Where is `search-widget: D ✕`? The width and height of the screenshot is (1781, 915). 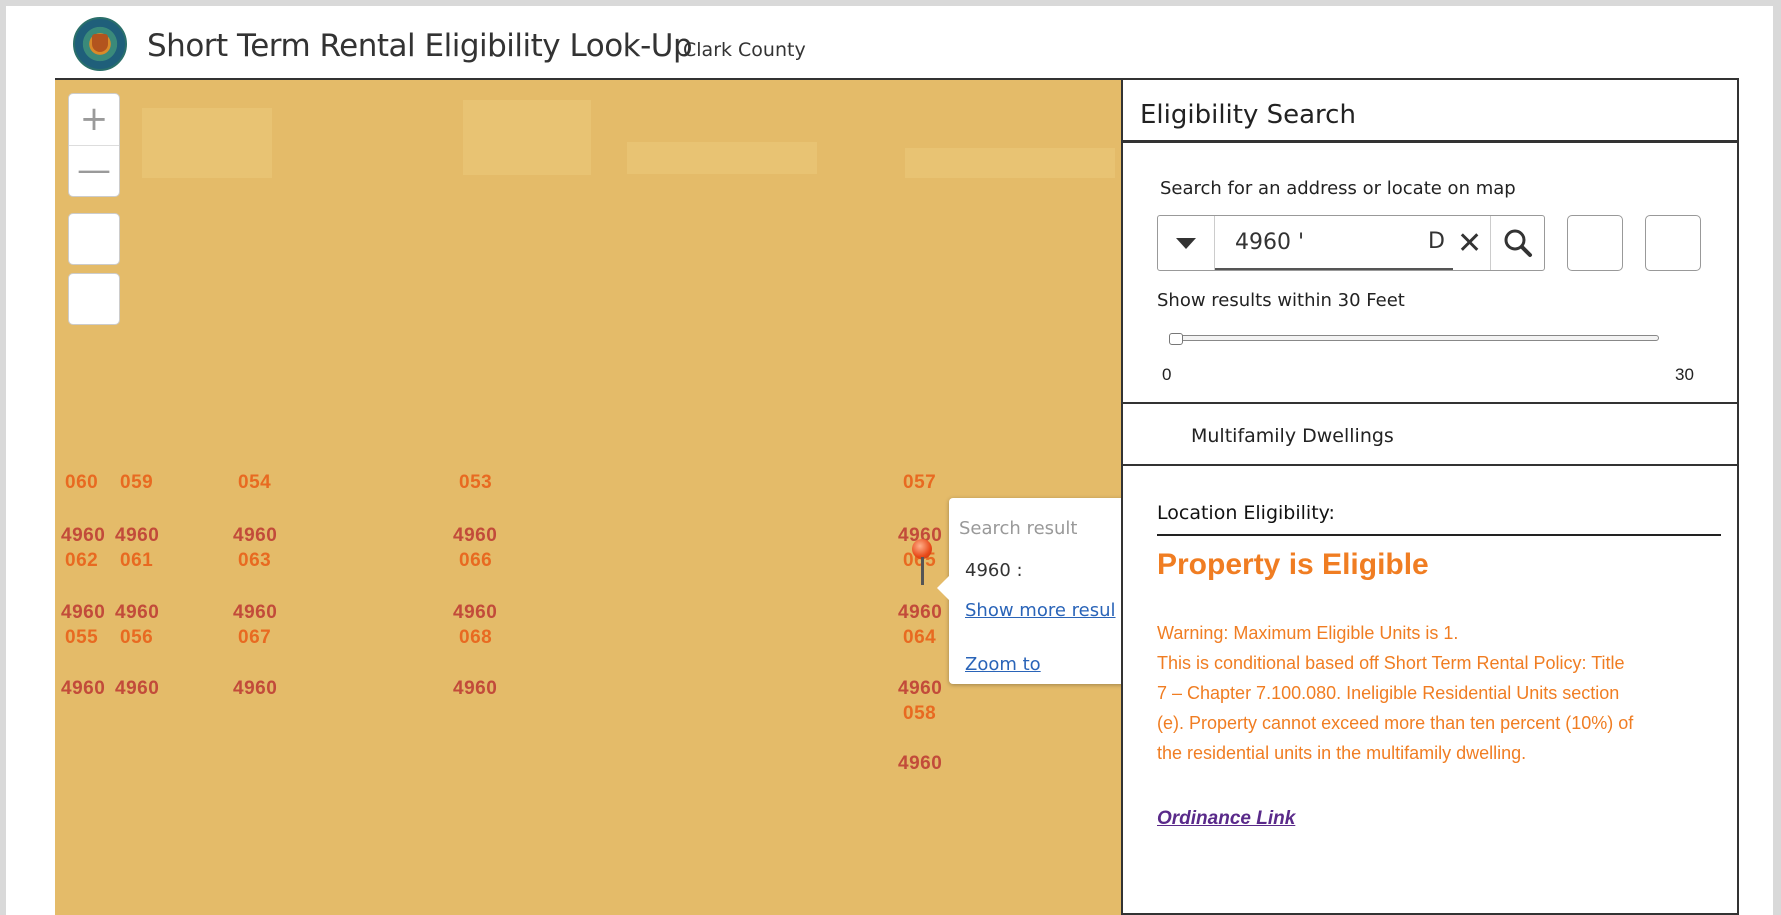 search-widget: D ✕ is located at coordinates (1351, 243).